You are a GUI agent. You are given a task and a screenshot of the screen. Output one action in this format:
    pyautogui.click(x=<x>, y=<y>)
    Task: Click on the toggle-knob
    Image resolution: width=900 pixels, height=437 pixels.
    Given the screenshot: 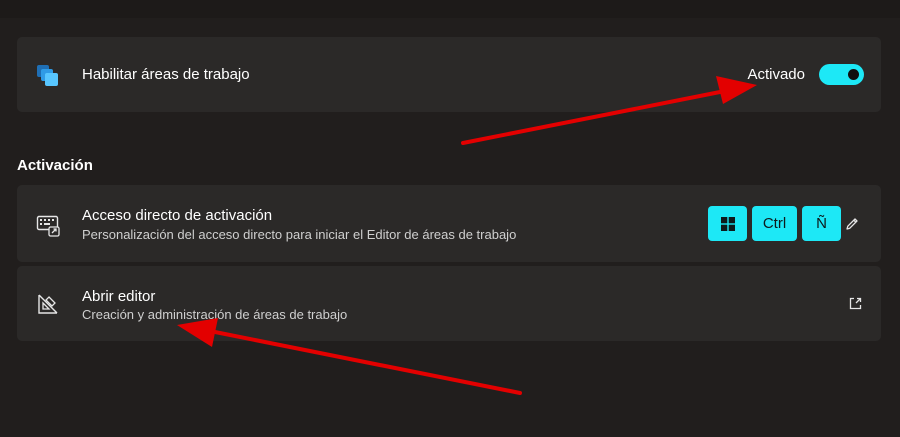 What is the action you would take?
    pyautogui.click(x=853, y=74)
    